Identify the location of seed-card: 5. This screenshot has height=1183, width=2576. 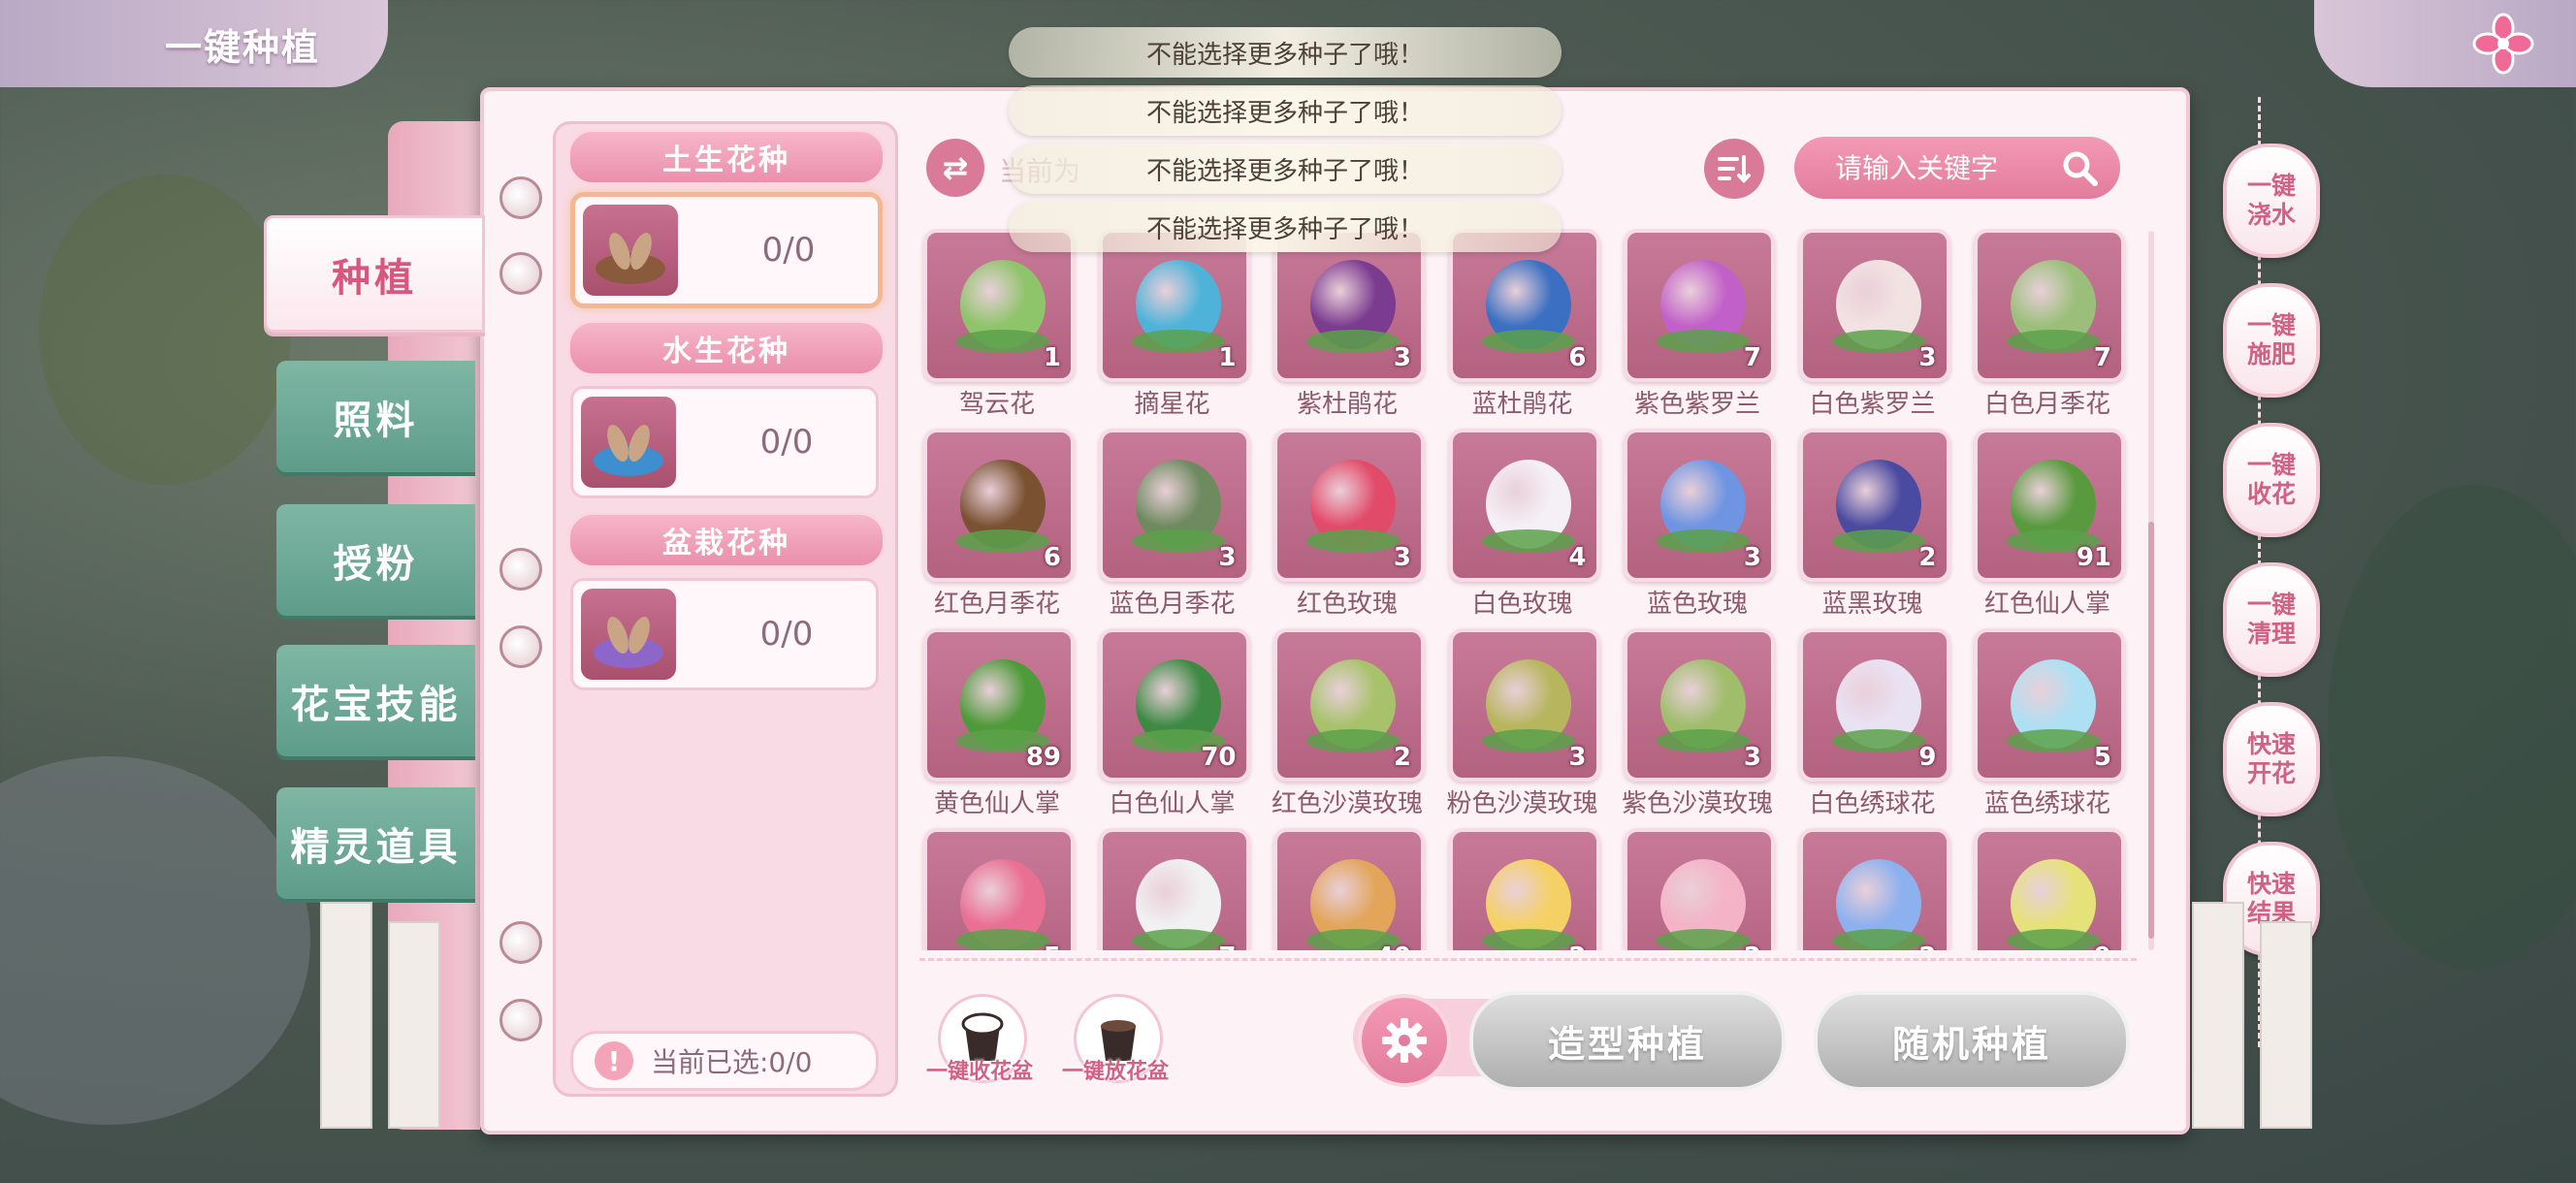
(997, 889).